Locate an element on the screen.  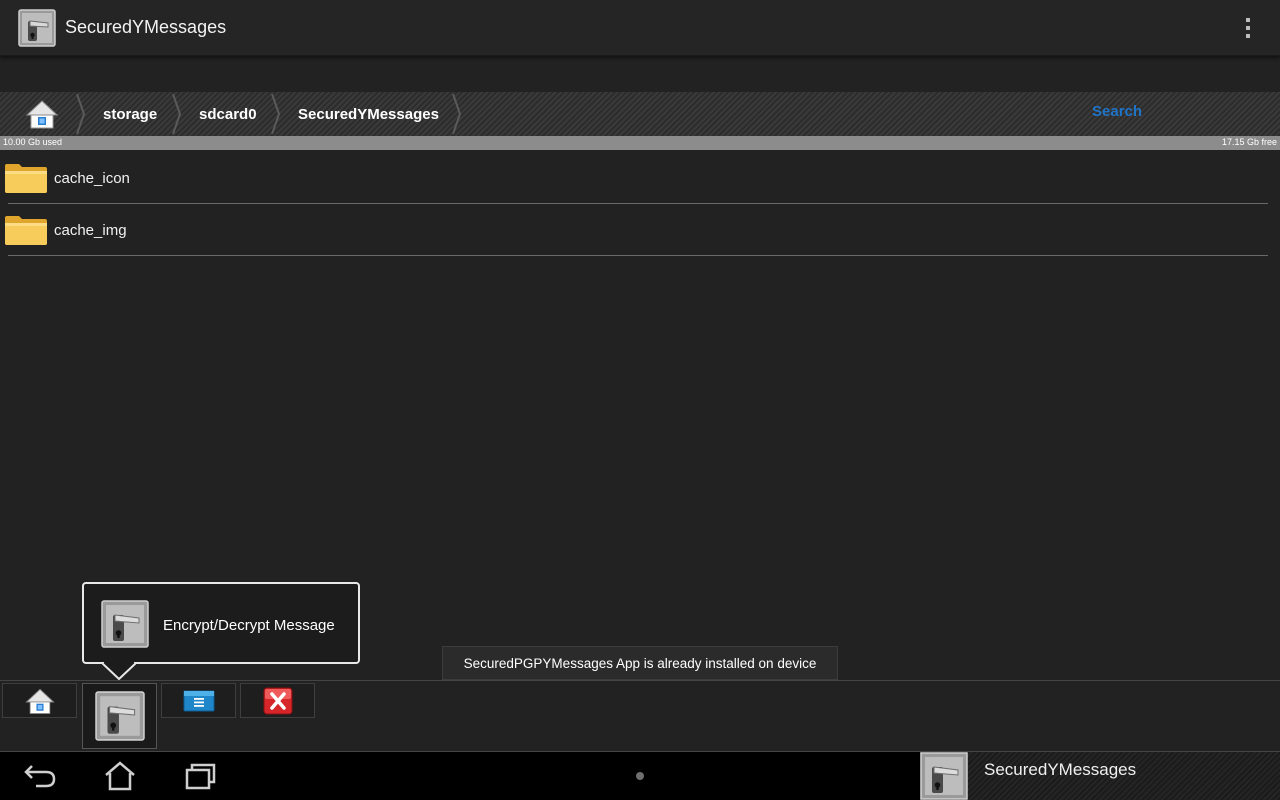
breadcrumb: storage sdcard0 SecuredYMessages Search is located at coordinates (640, 114).